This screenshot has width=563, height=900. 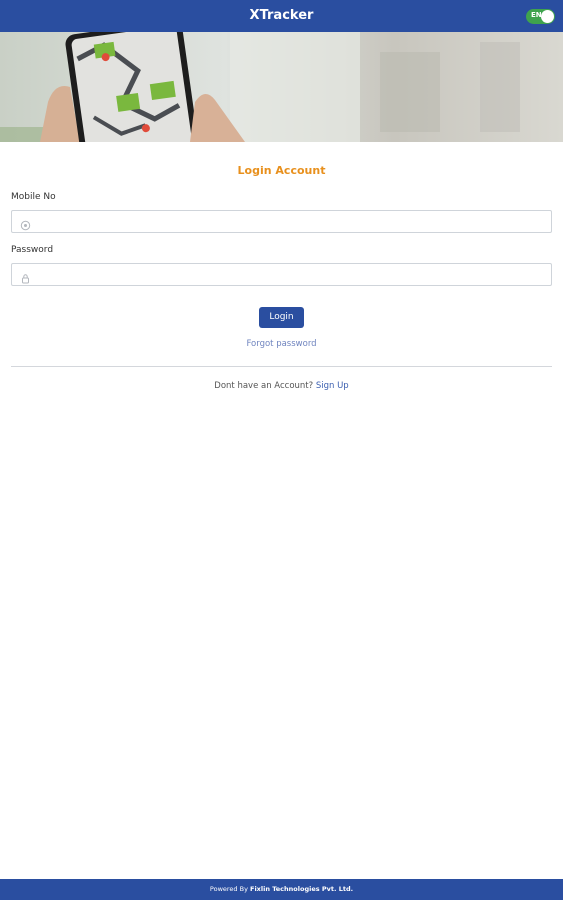 What do you see at coordinates (281, 170) in the screenshot?
I see `login-title: Login Account` at bounding box center [281, 170].